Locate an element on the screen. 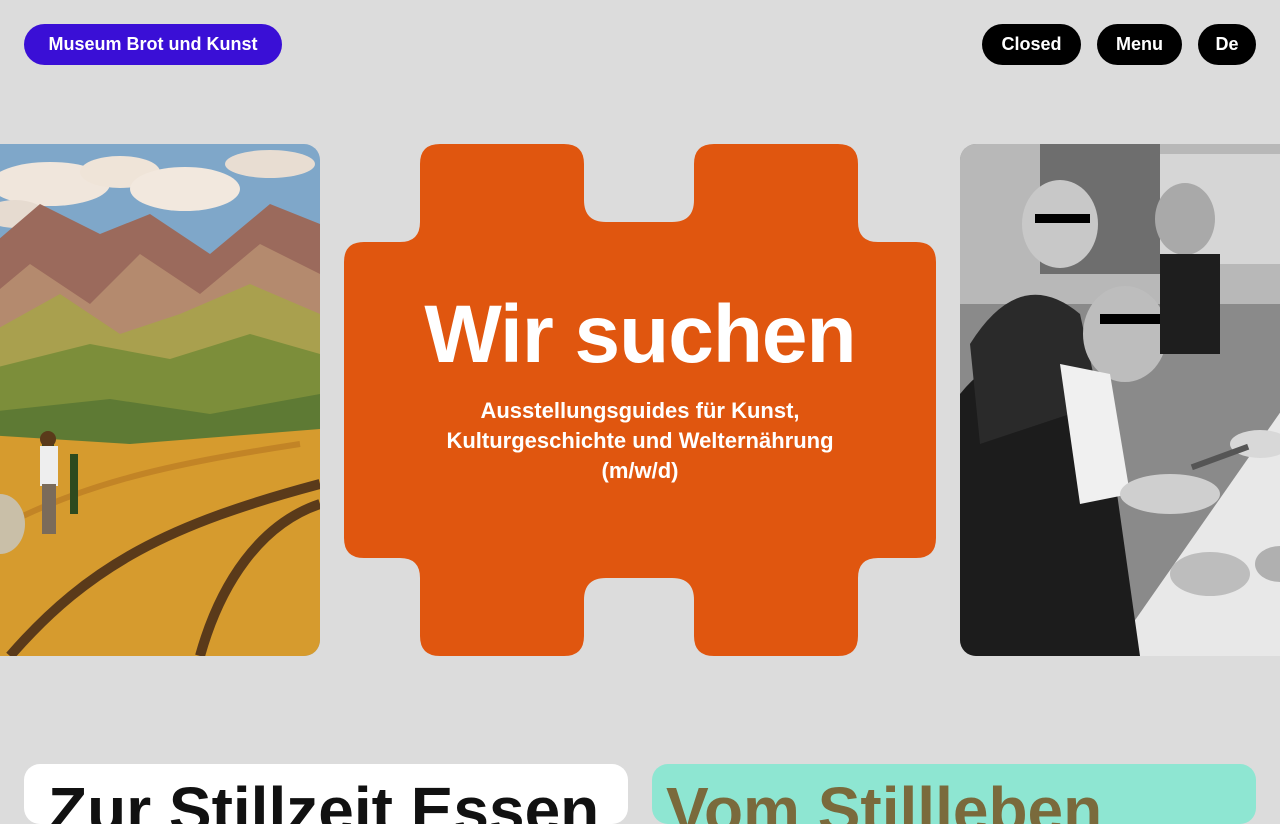  hero-subtitle-line: Kulturgeschichte und Welternährung is located at coordinates (640, 440).